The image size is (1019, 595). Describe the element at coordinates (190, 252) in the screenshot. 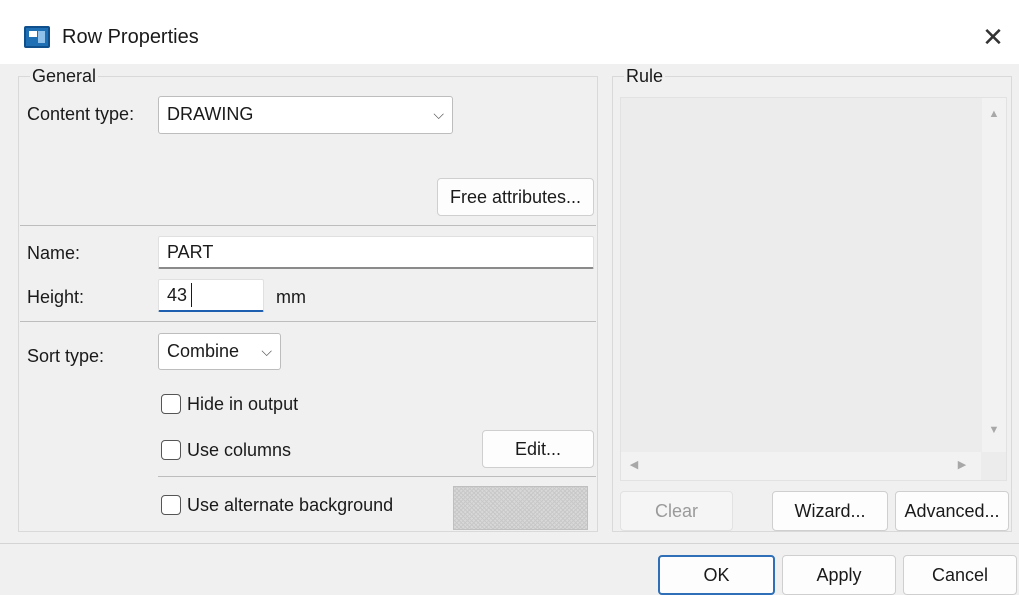

I see `name-value: PART` at that location.